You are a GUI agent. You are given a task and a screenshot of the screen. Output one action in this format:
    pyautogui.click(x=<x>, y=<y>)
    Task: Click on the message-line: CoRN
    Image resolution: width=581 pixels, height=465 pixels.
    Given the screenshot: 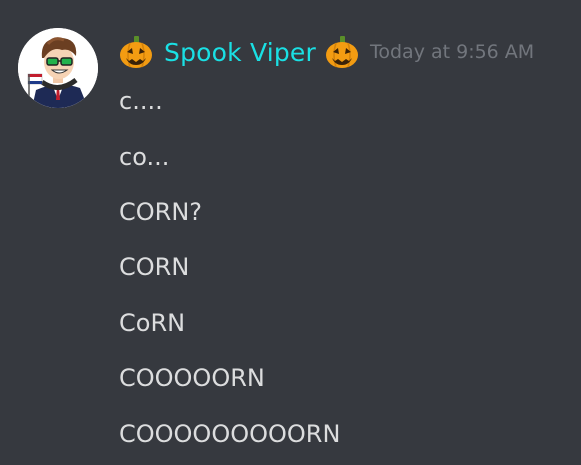 What is the action you would take?
    pyautogui.click(x=152, y=323)
    